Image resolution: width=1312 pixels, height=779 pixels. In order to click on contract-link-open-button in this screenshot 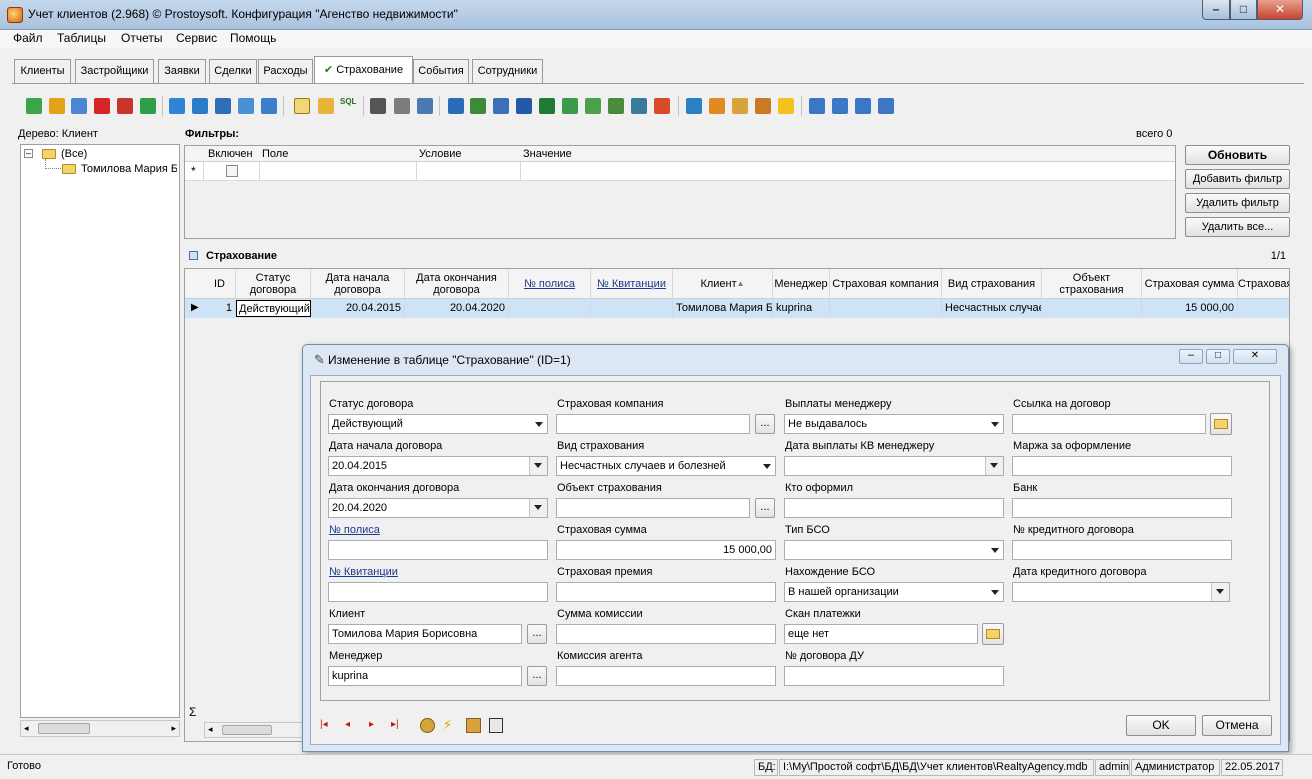, I will do `click(1221, 424)`.